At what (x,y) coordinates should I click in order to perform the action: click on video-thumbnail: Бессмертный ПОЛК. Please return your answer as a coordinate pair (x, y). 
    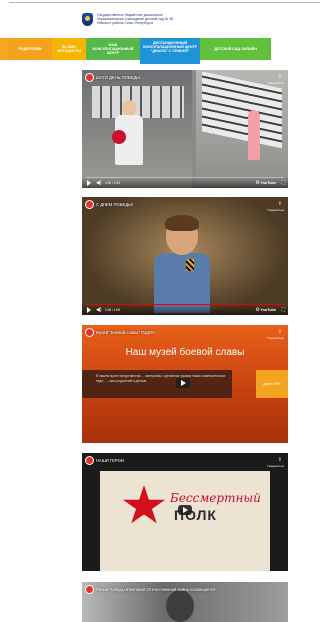
    Looking at the image, I should click on (185, 521).